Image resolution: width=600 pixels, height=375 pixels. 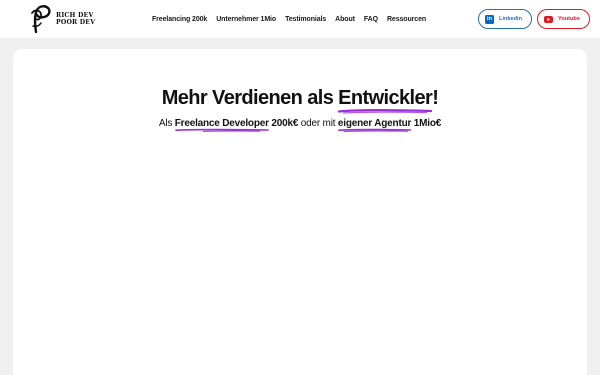 What do you see at coordinates (305, 19) in the screenshot?
I see `nav-item-testimonials: Testimonials` at bounding box center [305, 19].